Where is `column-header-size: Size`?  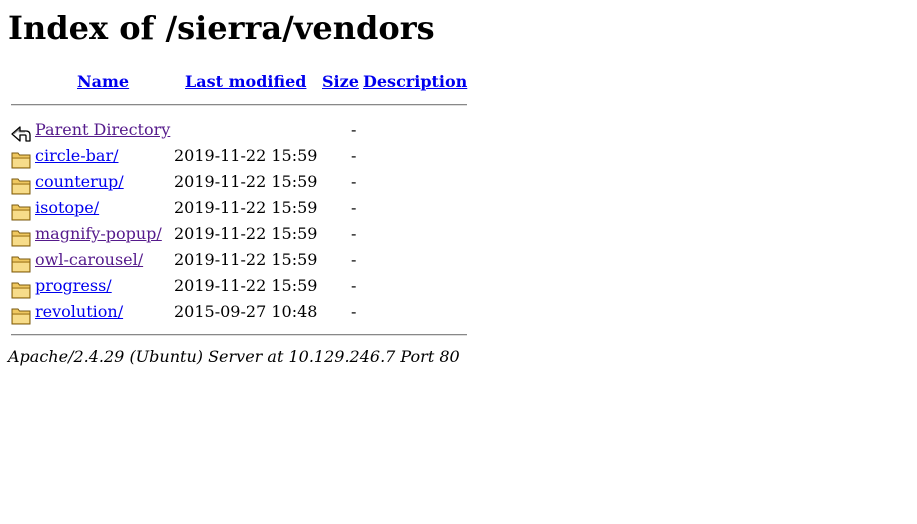 column-header-size: Size is located at coordinates (340, 82).